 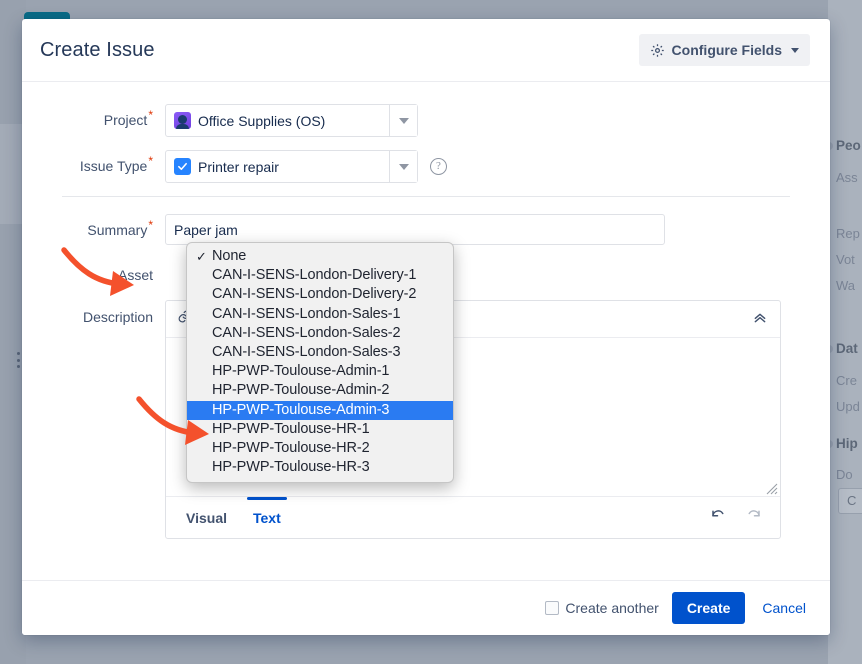 I want to click on right-panel-heading-people: Peo, so click(x=848, y=145).